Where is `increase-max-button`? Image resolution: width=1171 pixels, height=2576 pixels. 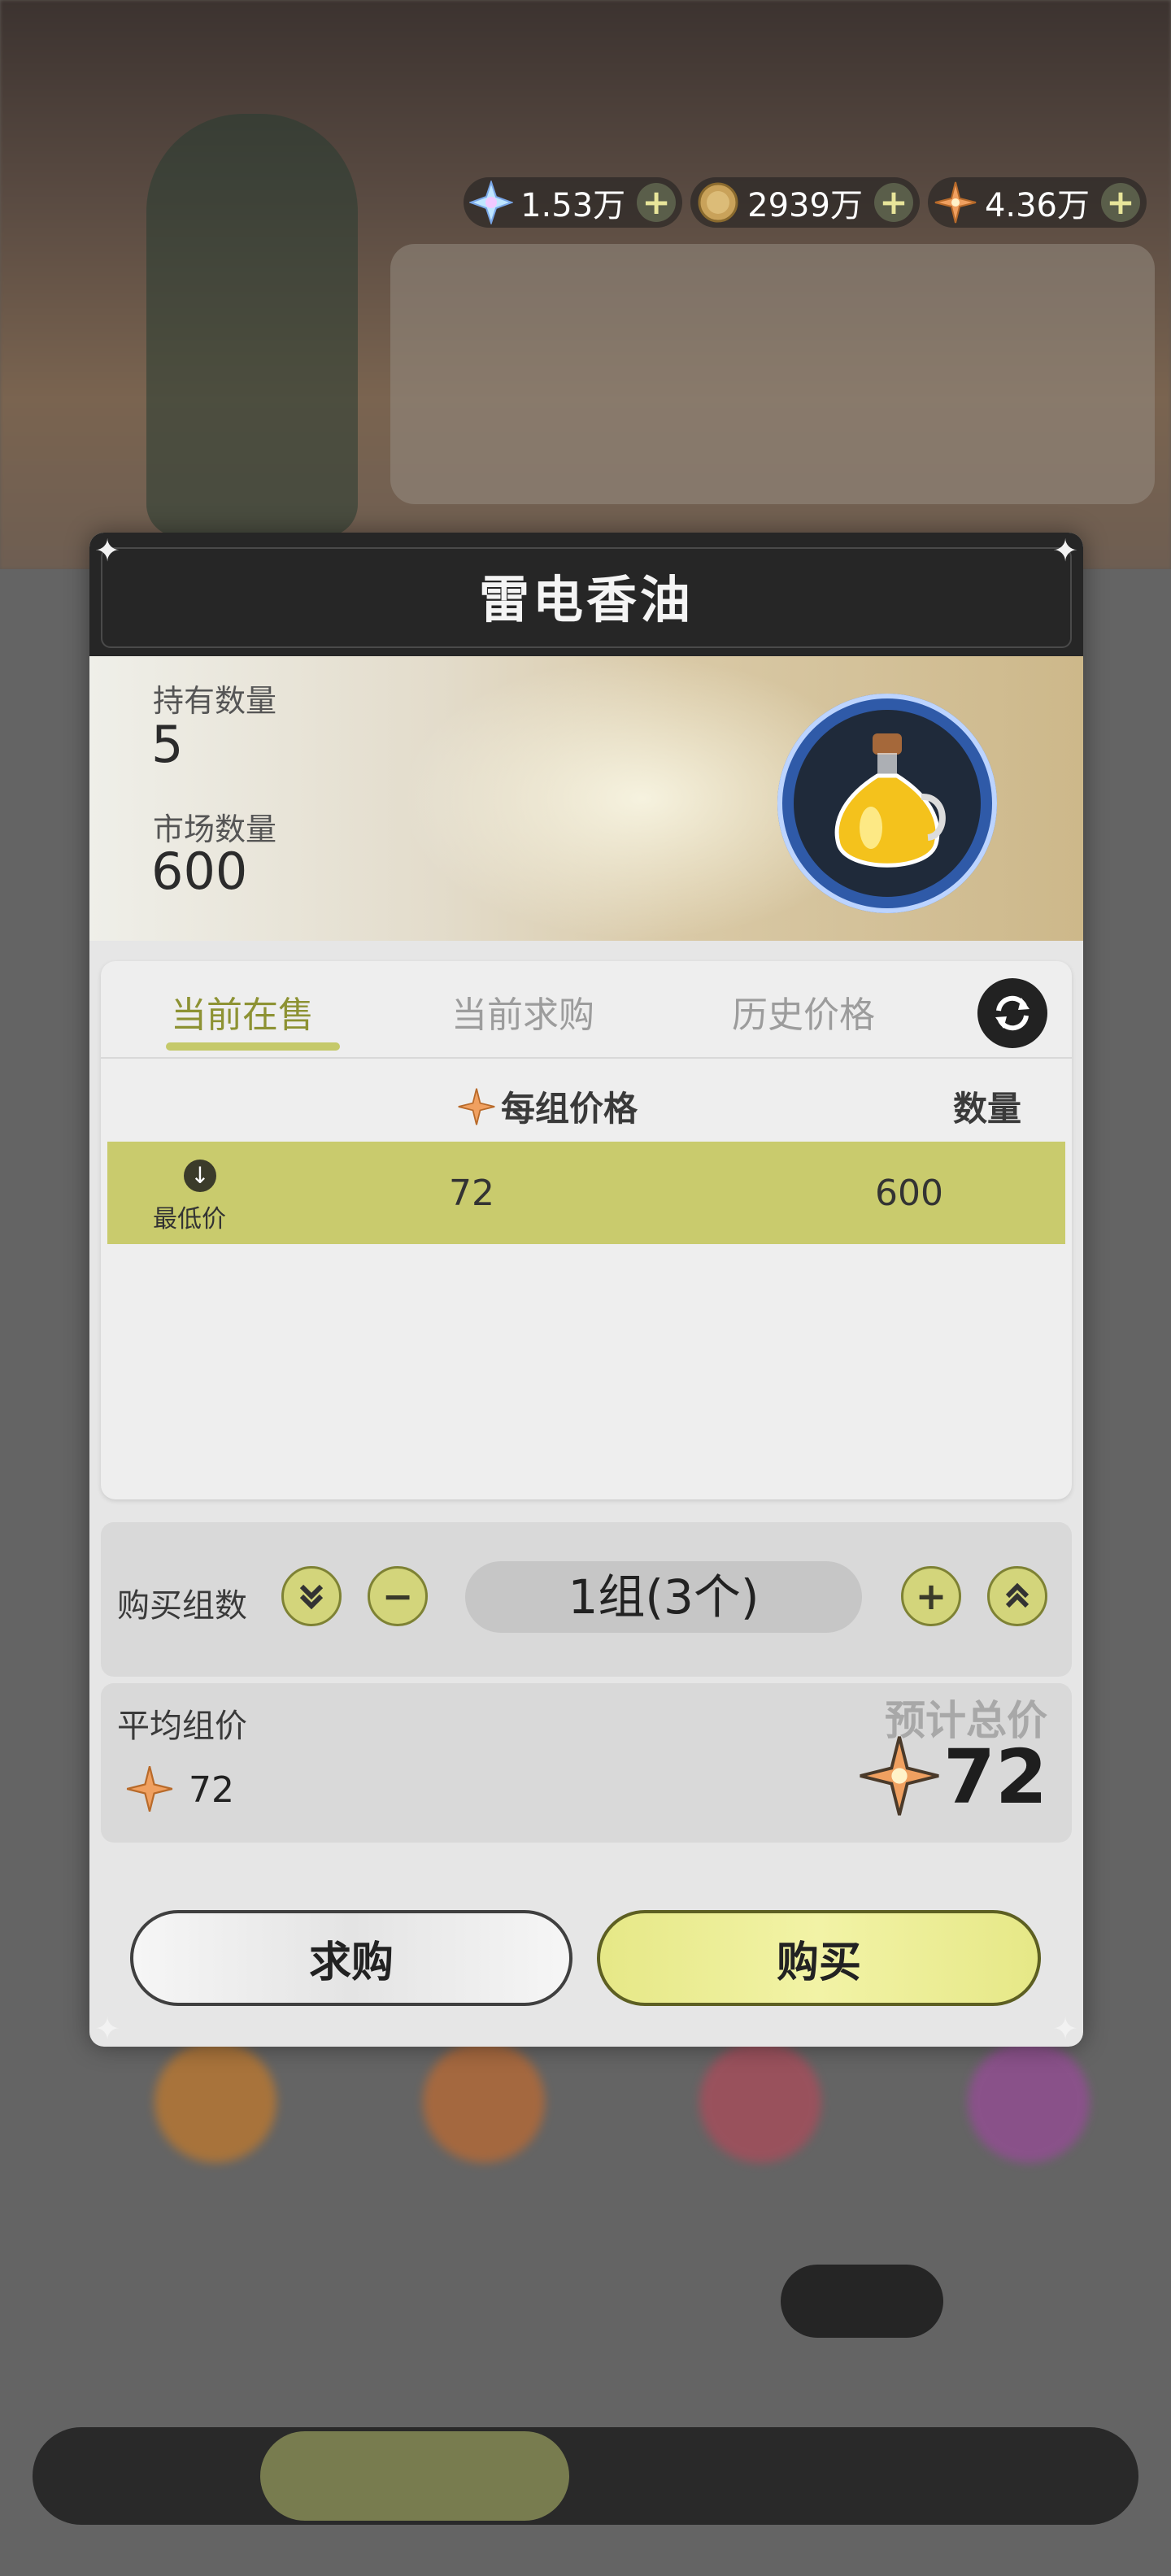 increase-max-button is located at coordinates (1017, 1596).